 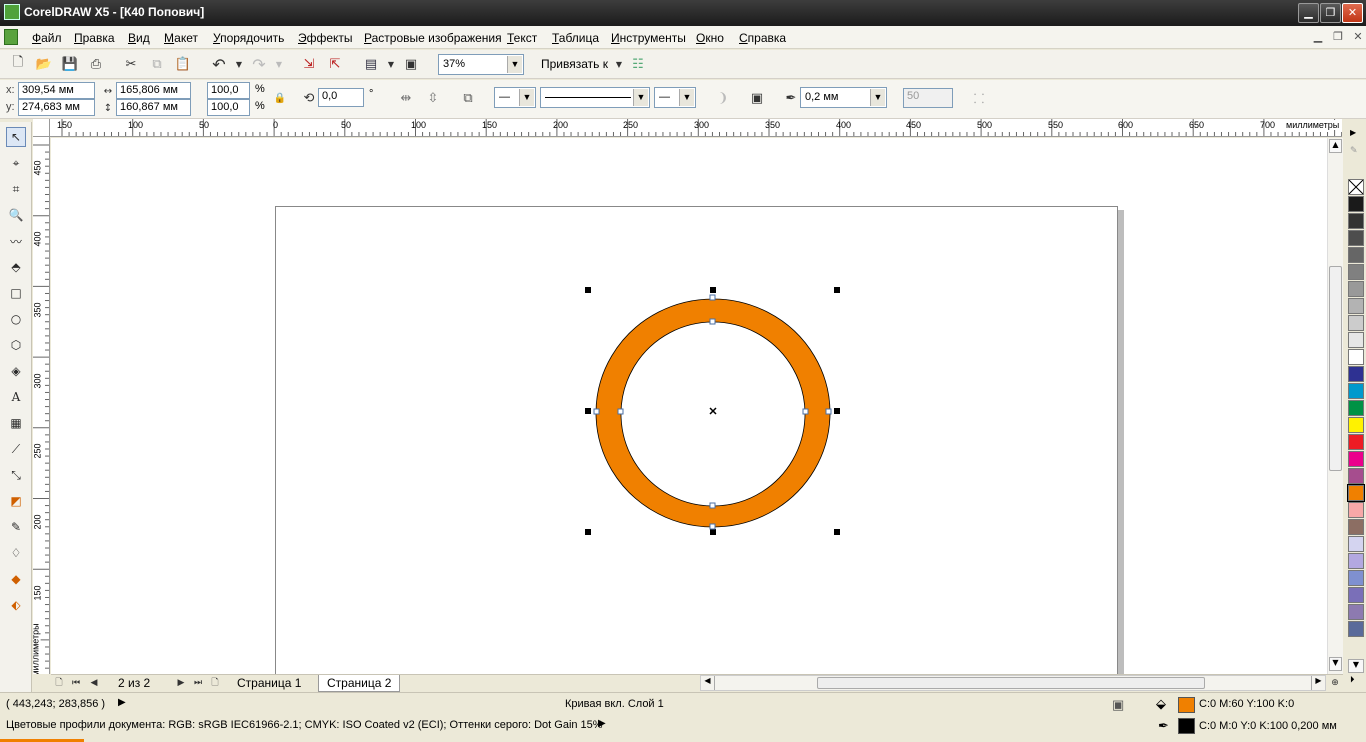 I want to click on palette-scroll-down-icon: ▼, so click(x=1356, y=666).